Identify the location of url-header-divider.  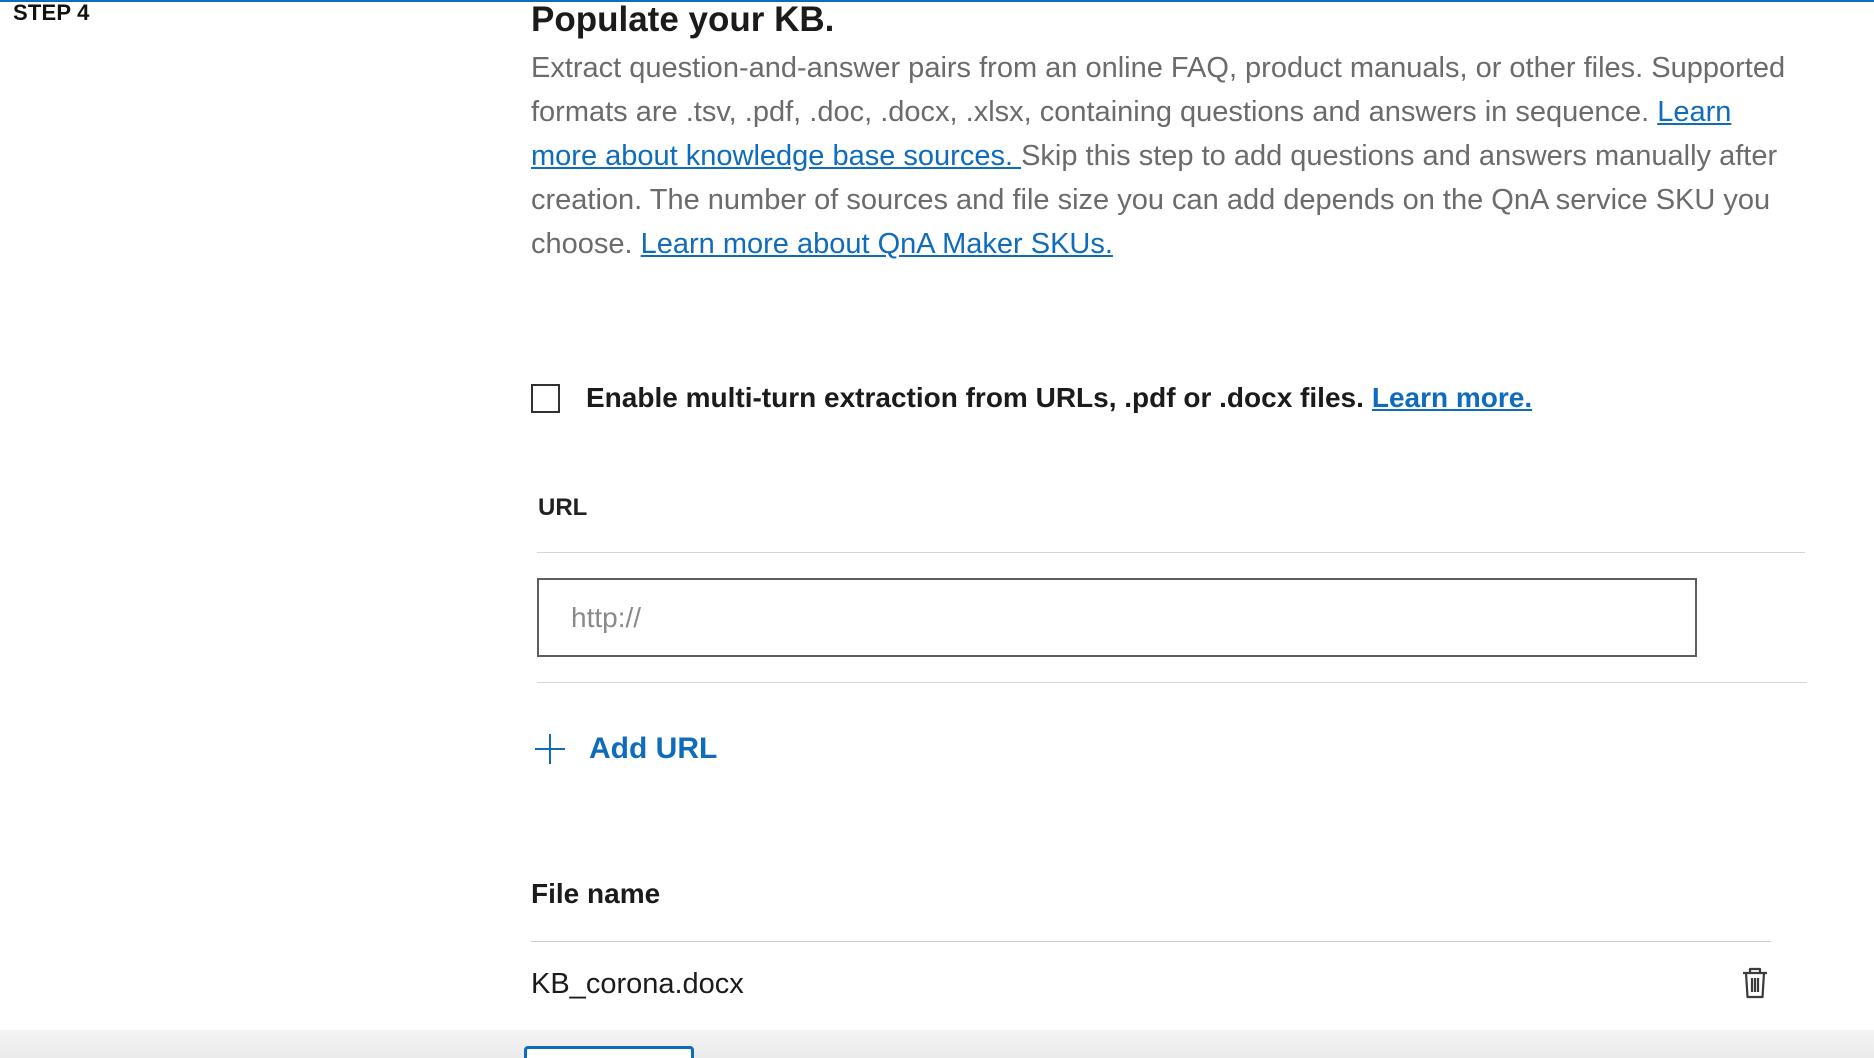
(1171, 552).